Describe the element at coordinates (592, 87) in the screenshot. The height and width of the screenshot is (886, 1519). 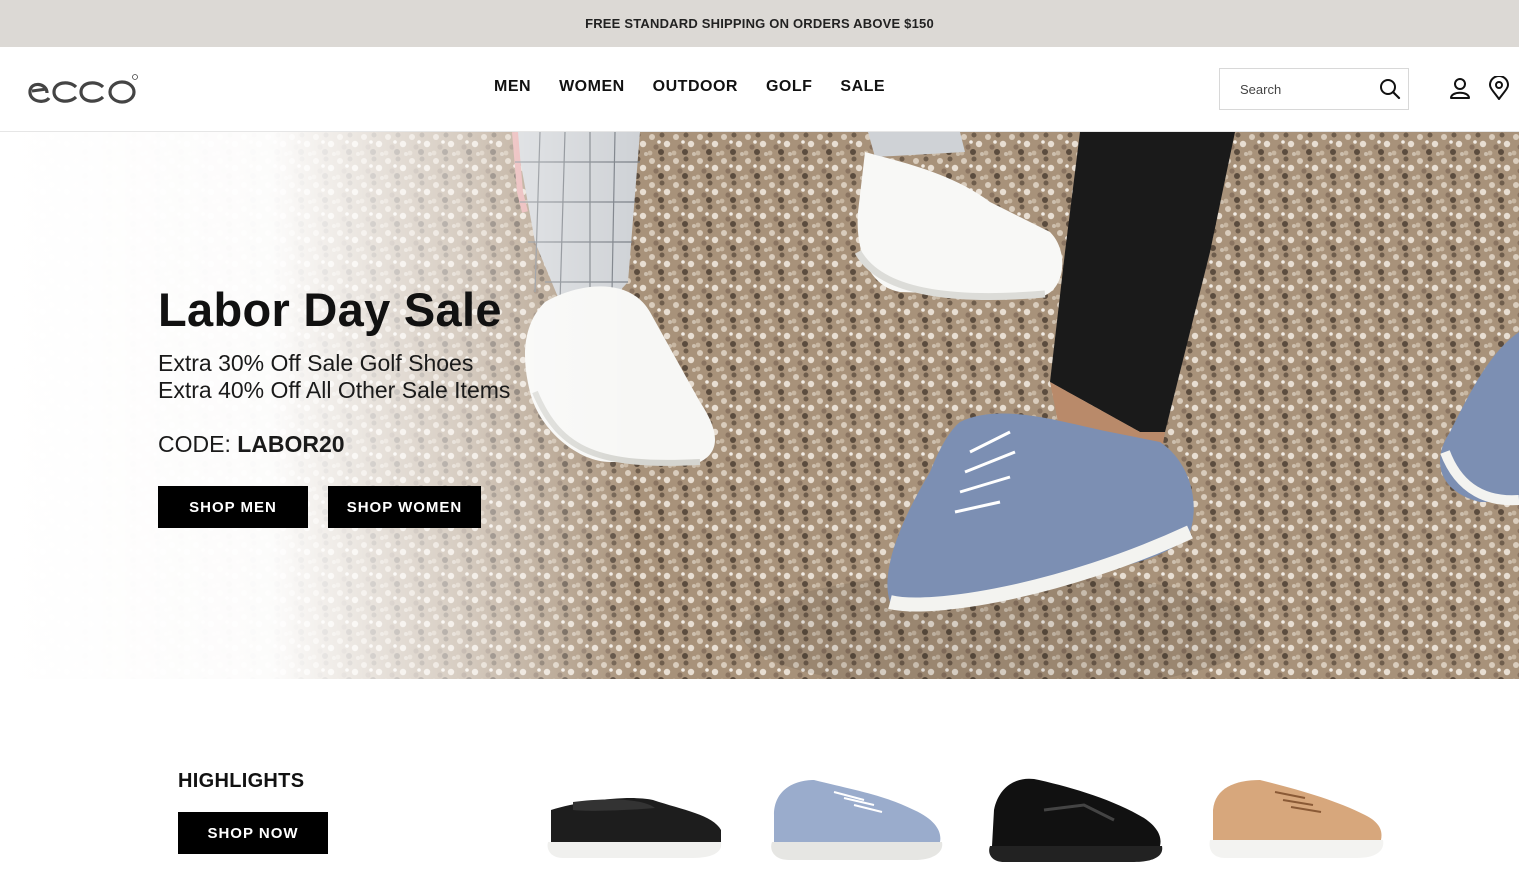
I see `nav-women: WOMEN` at that location.